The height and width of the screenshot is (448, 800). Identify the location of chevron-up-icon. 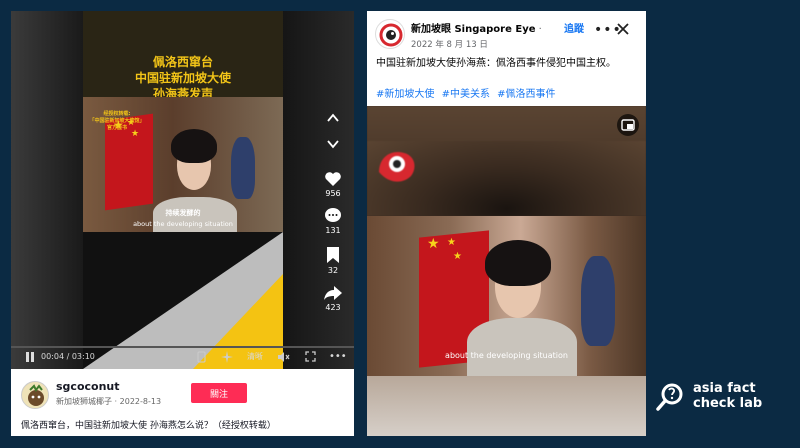
(333, 117).